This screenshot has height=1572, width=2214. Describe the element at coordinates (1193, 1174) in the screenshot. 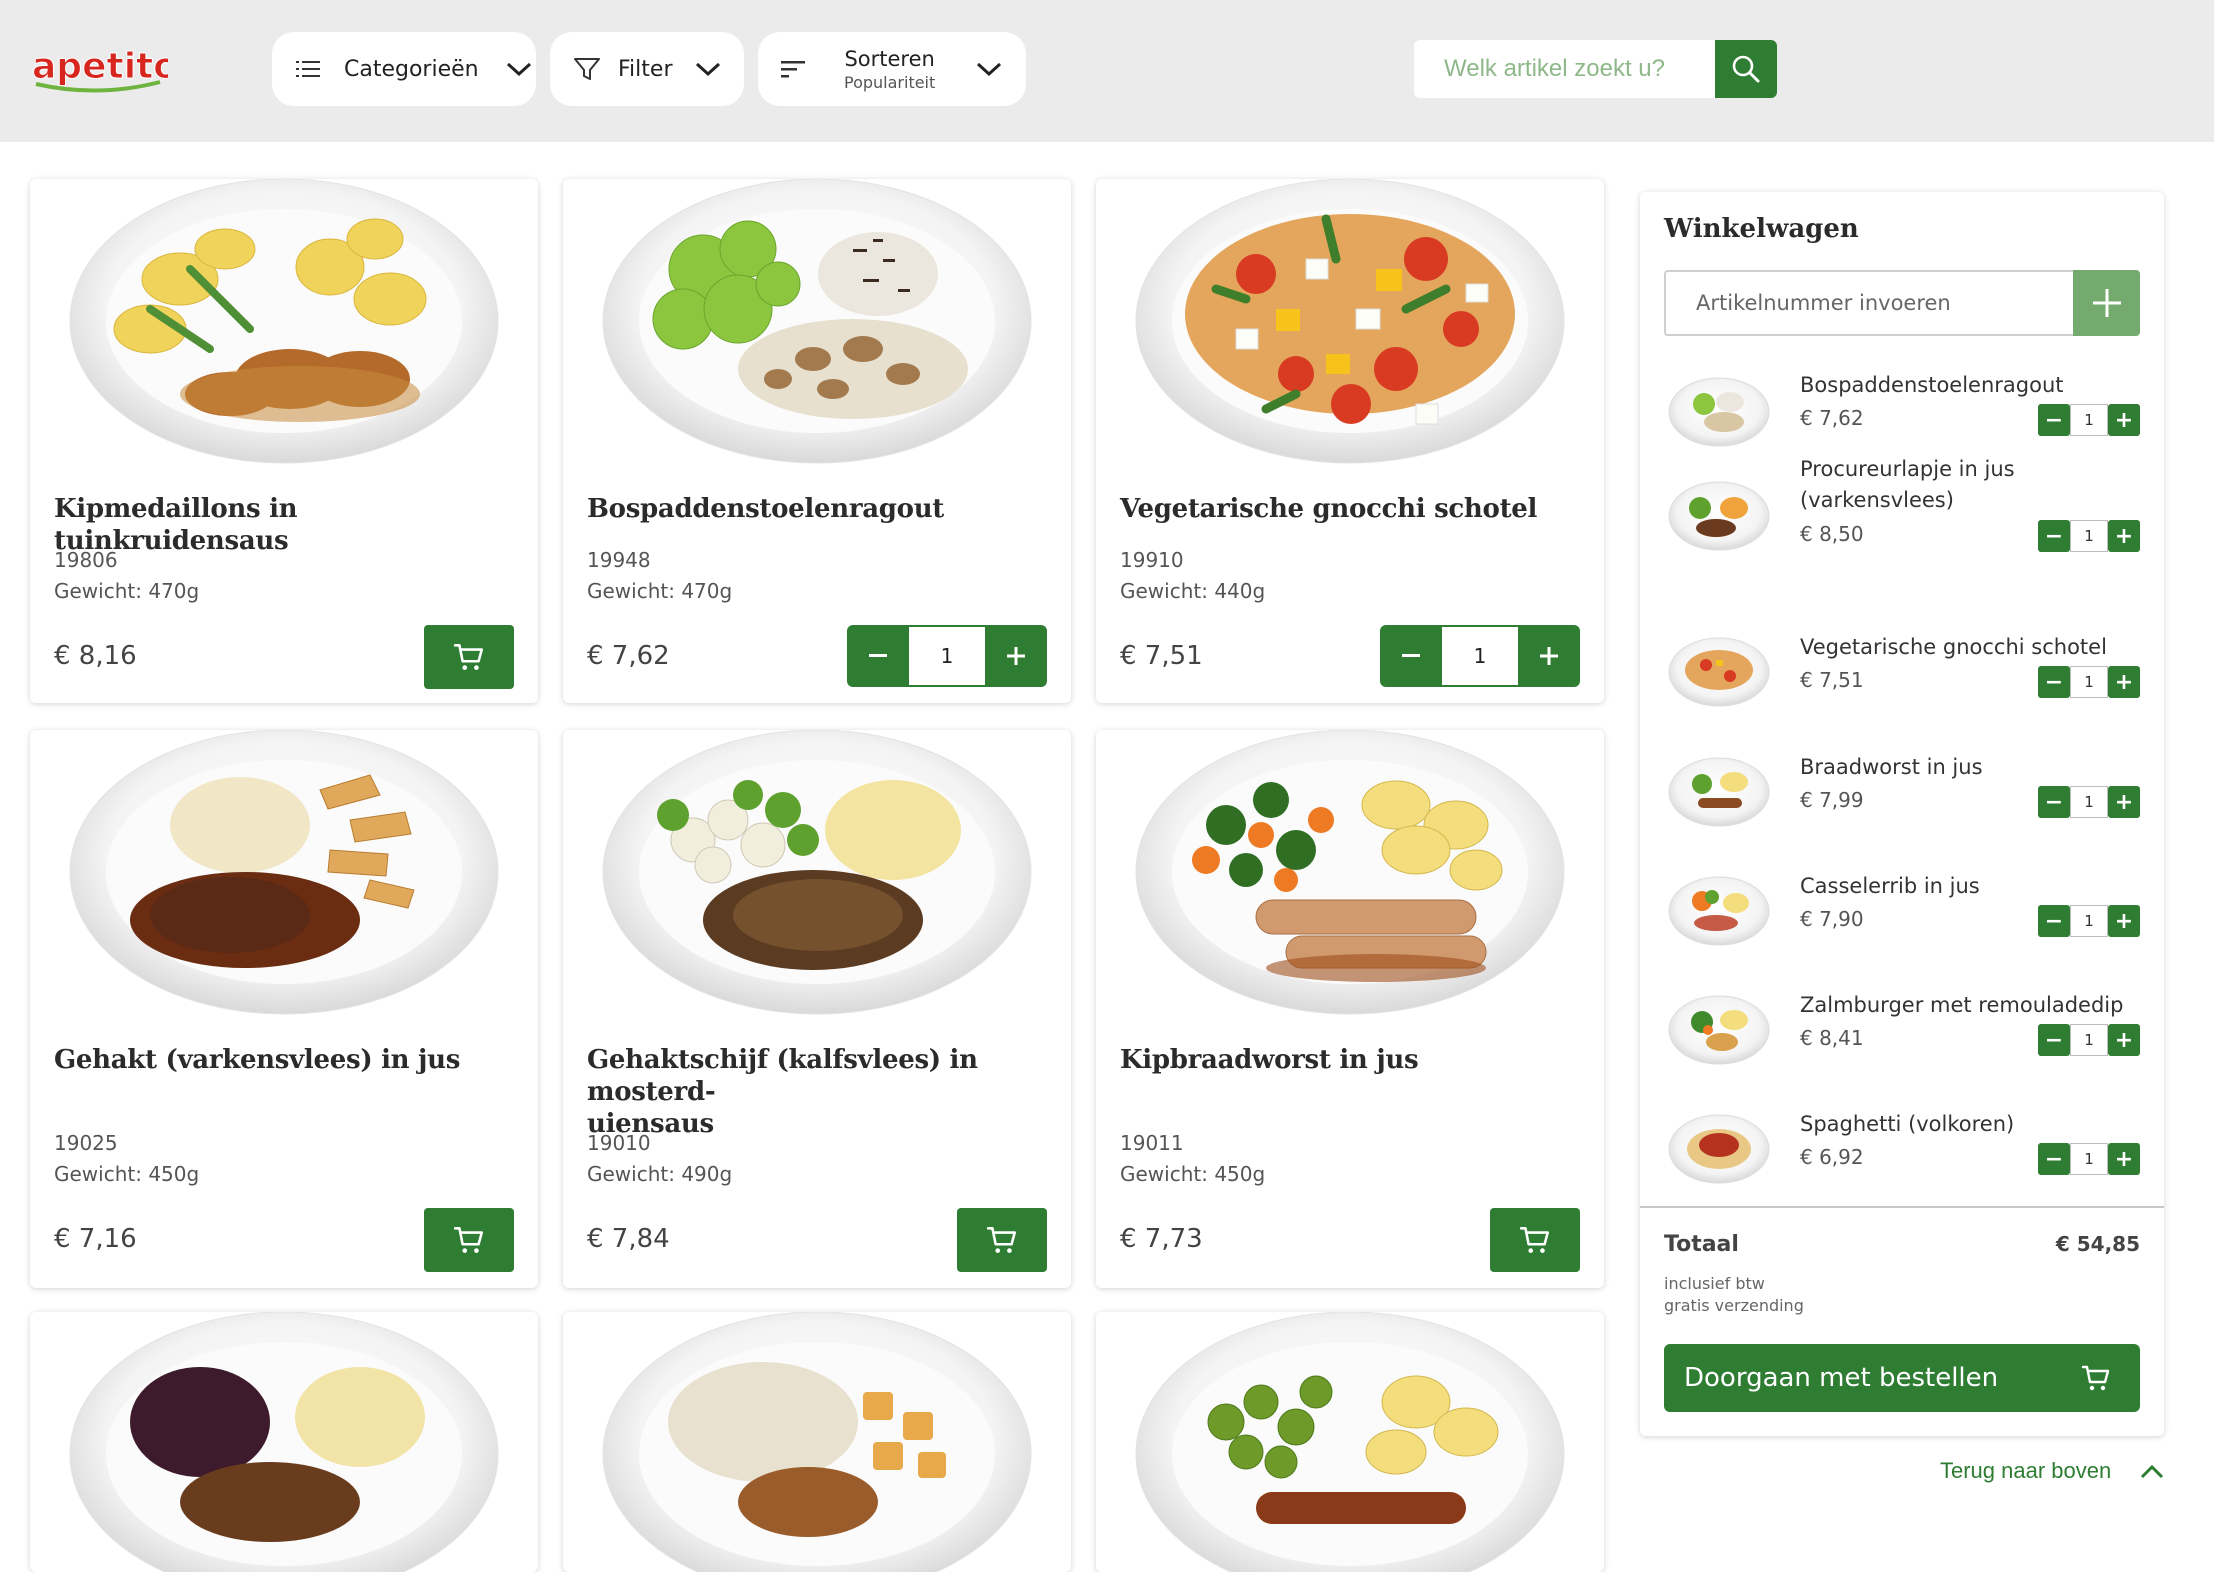

I see `product-weight: Gewicht: 450g` at that location.